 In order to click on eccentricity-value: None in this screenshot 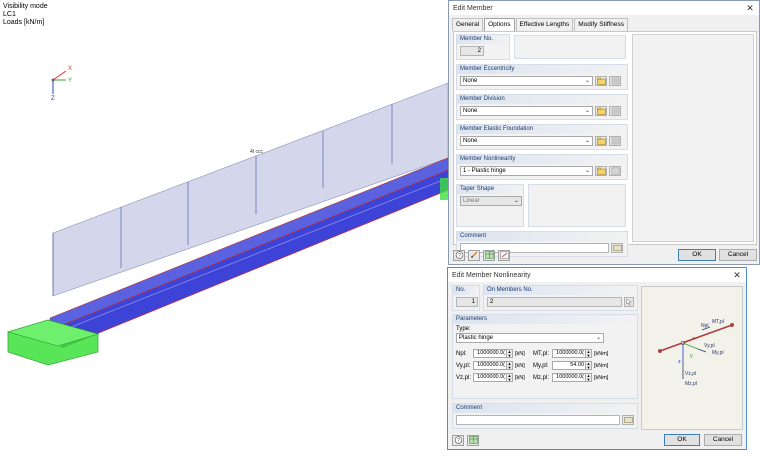, I will do `click(470, 81)`.